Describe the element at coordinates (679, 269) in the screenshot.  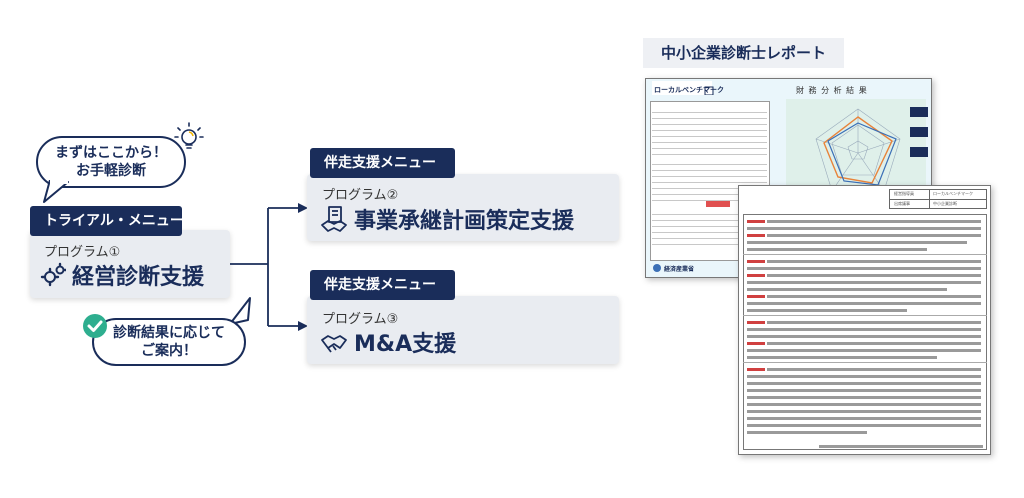
I see `ministry-name: 経済産業省` at that location.